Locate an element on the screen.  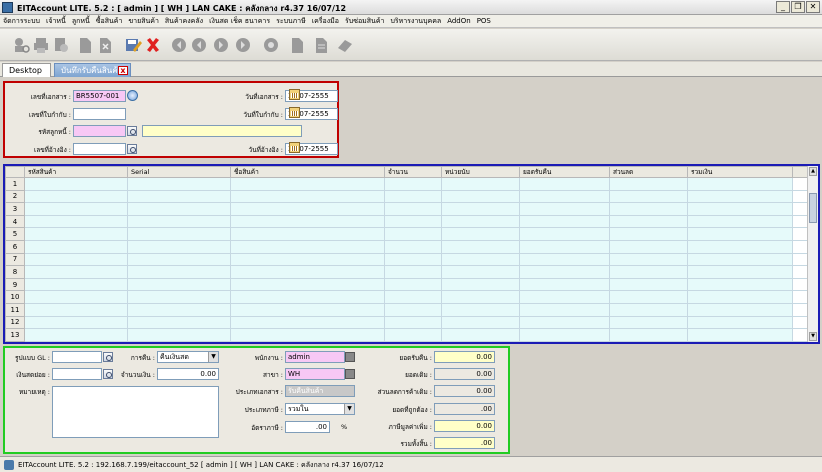
table-row: 2 is located at coordinates (407, 196).